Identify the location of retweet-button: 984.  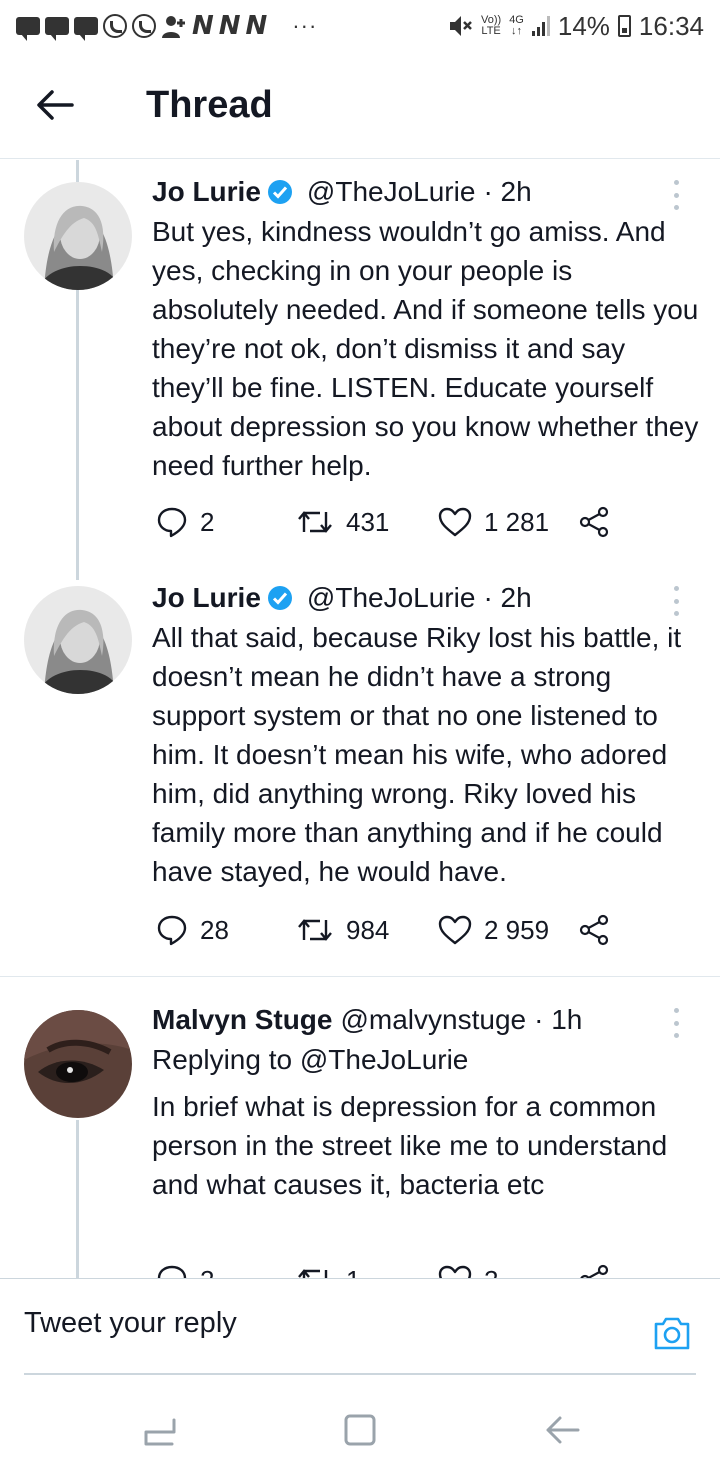
(342, 930).